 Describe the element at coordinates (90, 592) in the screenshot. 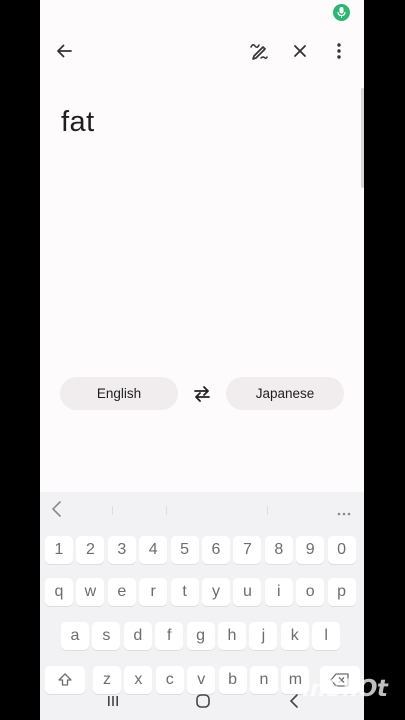

I see `key-w: w` at that location.